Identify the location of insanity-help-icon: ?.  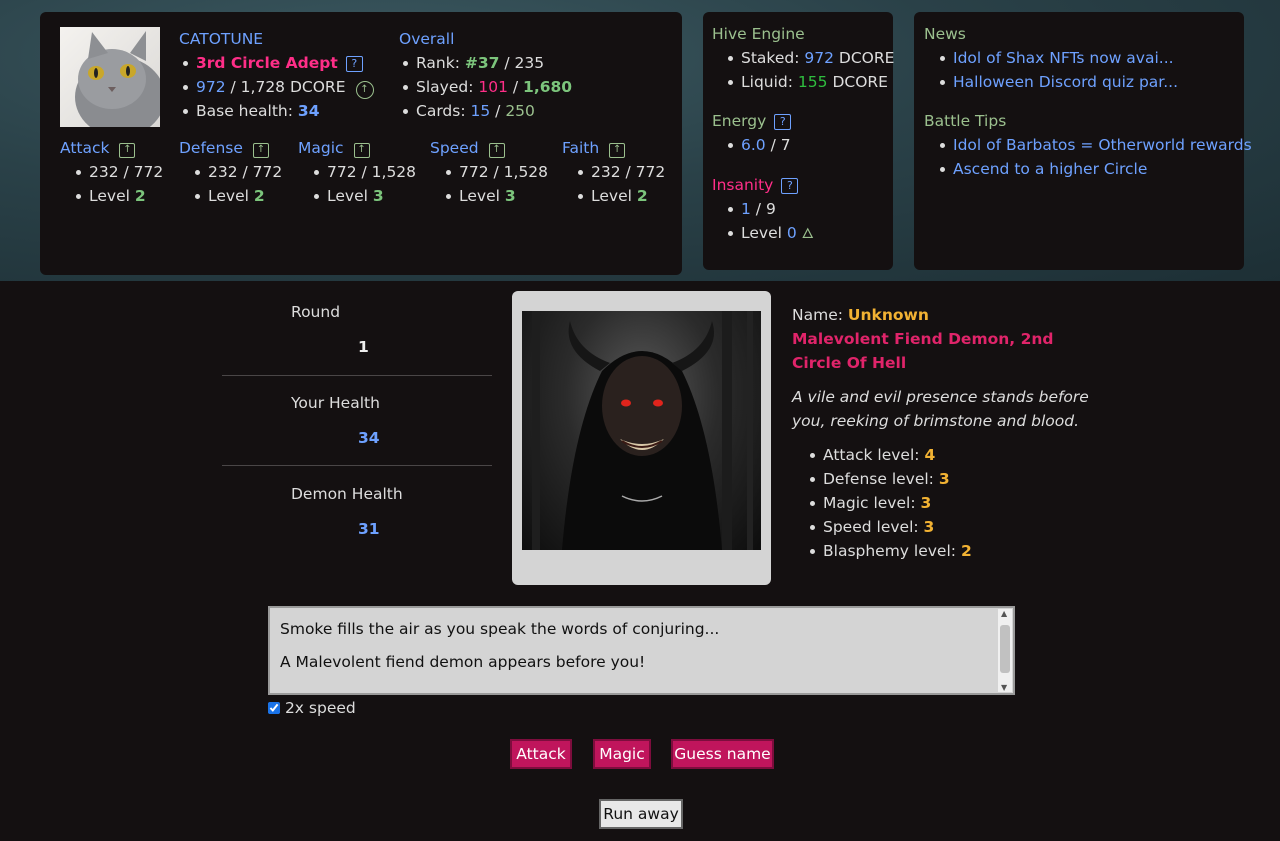
(790, 186).